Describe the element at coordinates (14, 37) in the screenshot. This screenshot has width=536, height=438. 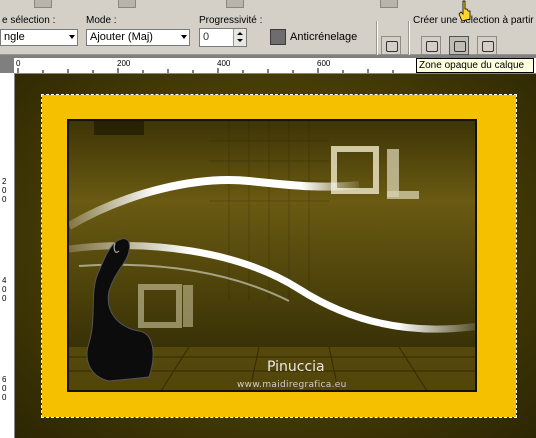
I see `selection-type-value: ngle` at that location.